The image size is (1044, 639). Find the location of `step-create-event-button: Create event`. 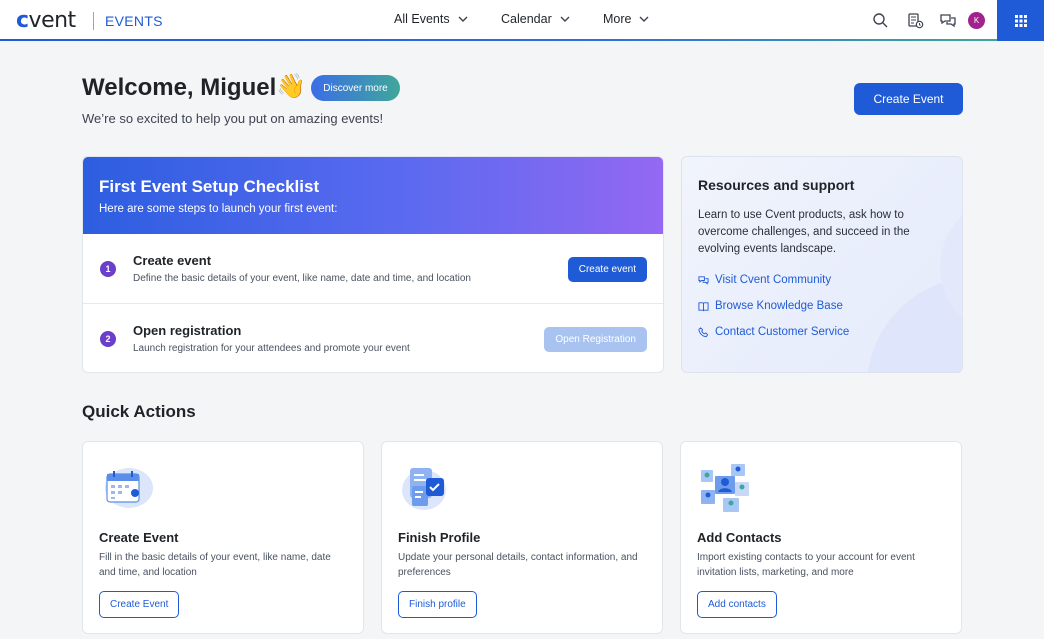

step-create-event-button: Create event is located at coordinates (607, 269).